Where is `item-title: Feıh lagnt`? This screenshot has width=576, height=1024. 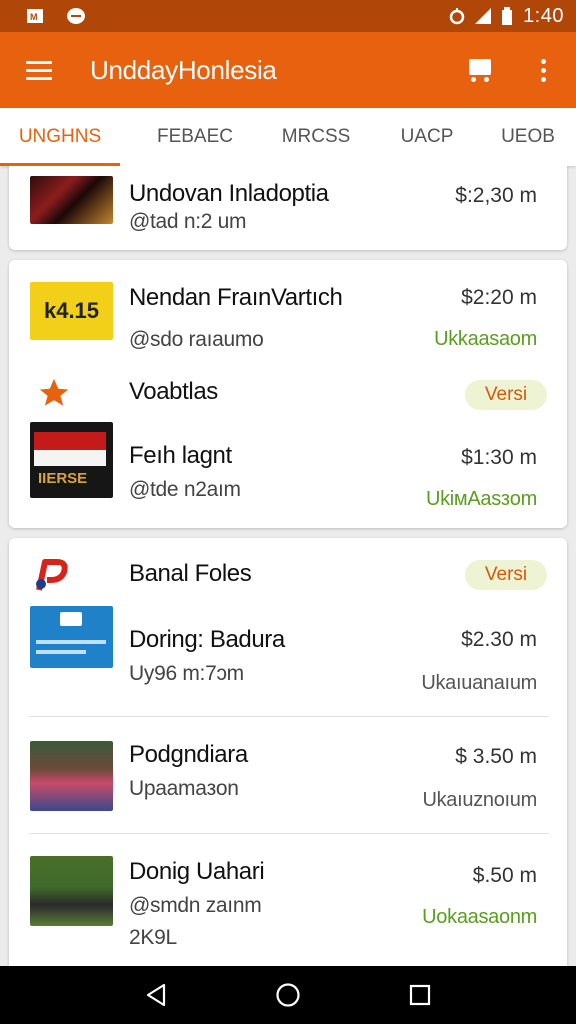 item-title: Feıh lagnt is located at coordinates (180, 455).